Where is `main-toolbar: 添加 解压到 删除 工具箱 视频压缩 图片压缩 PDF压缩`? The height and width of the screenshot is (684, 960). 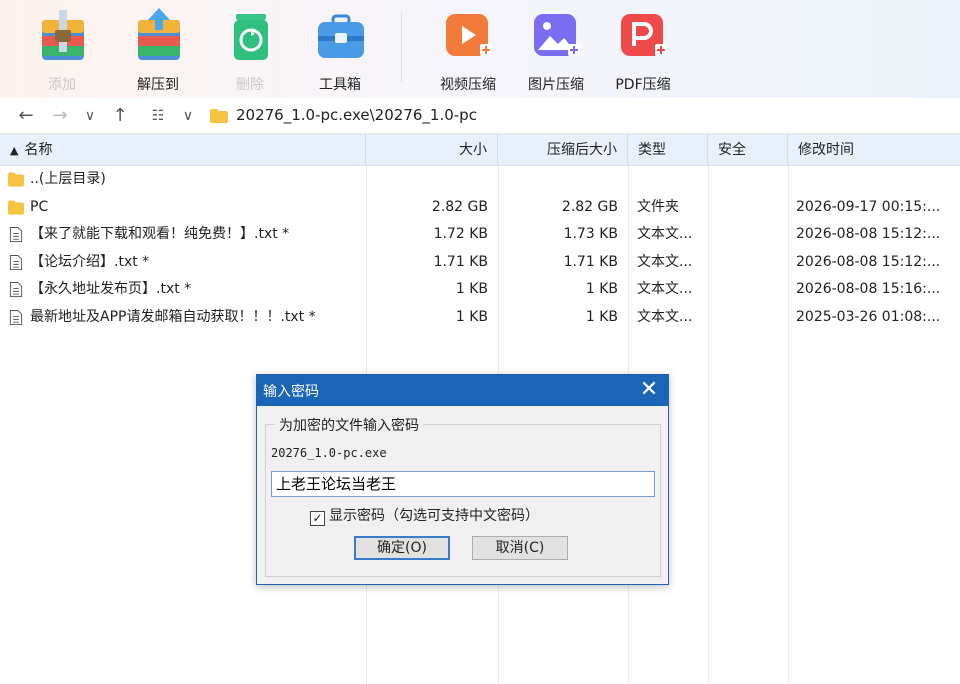
main-toolbar: 添加 解压到 删除 工具箱 视频压缩 图片压缩 PDF压缩 is located at coordinates (480, 49).